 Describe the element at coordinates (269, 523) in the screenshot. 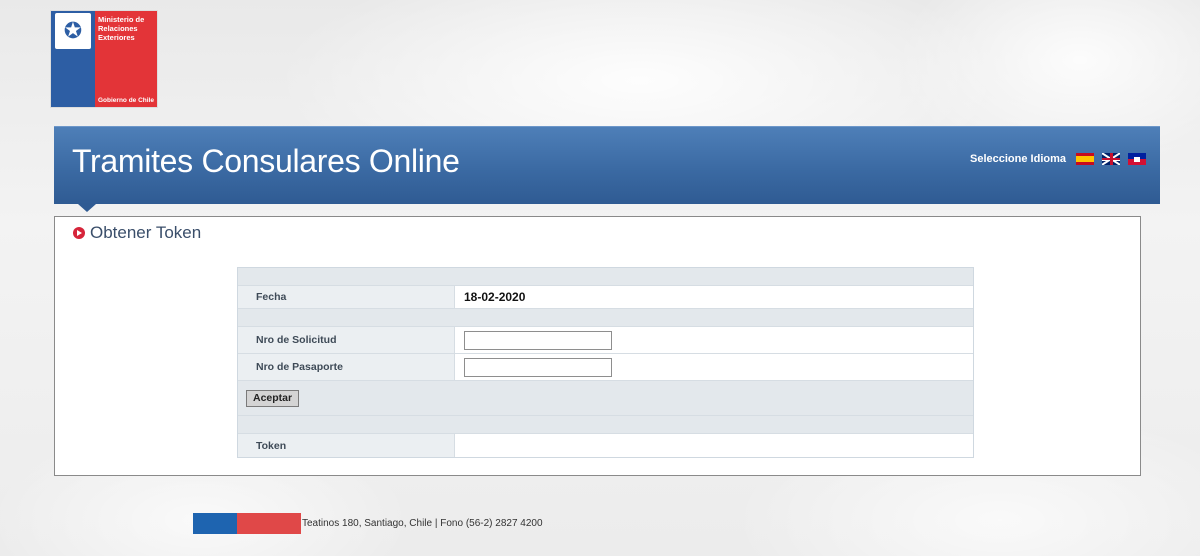

I see `footer-red-block` at that location.